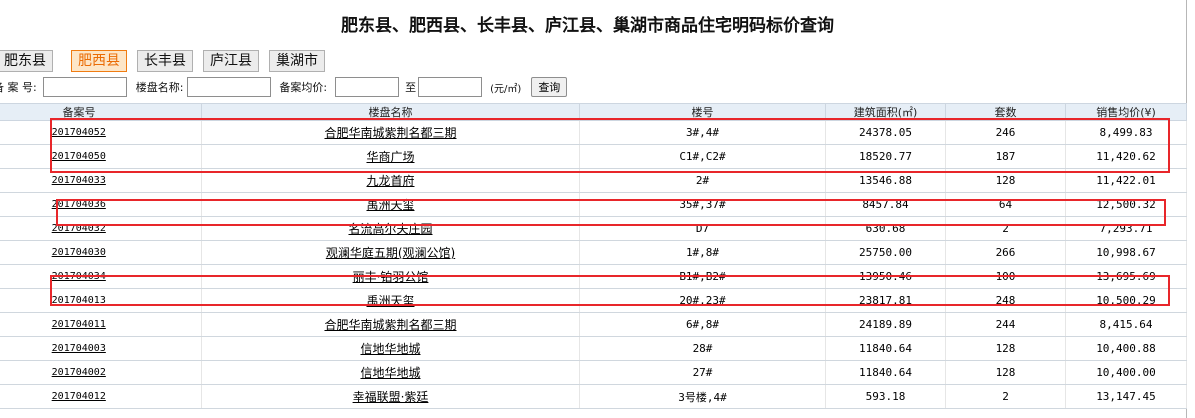 The width and height of the screenshot is (1195, 418). Describe the element at coordinates (885, 132) in the screenshot. I see `area-cell: 24378.05` at that location.